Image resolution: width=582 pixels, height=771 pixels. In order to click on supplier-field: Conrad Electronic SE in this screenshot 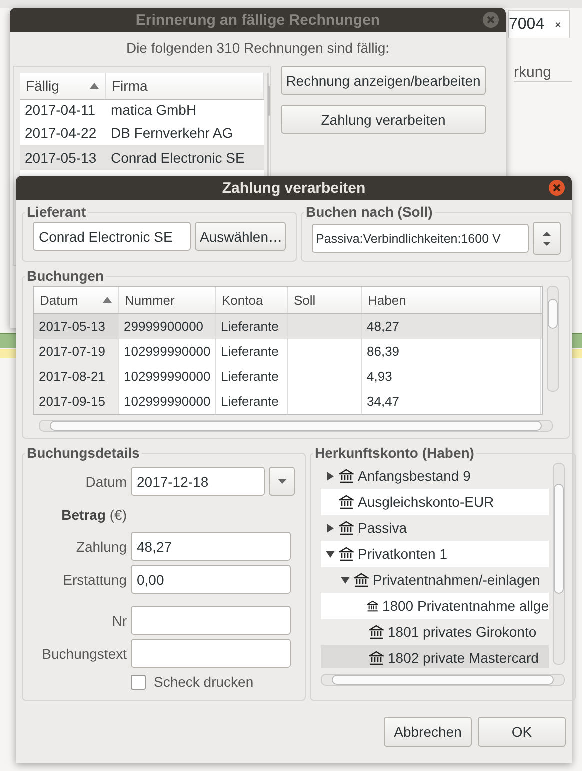, I will do `click(112, 236)`.